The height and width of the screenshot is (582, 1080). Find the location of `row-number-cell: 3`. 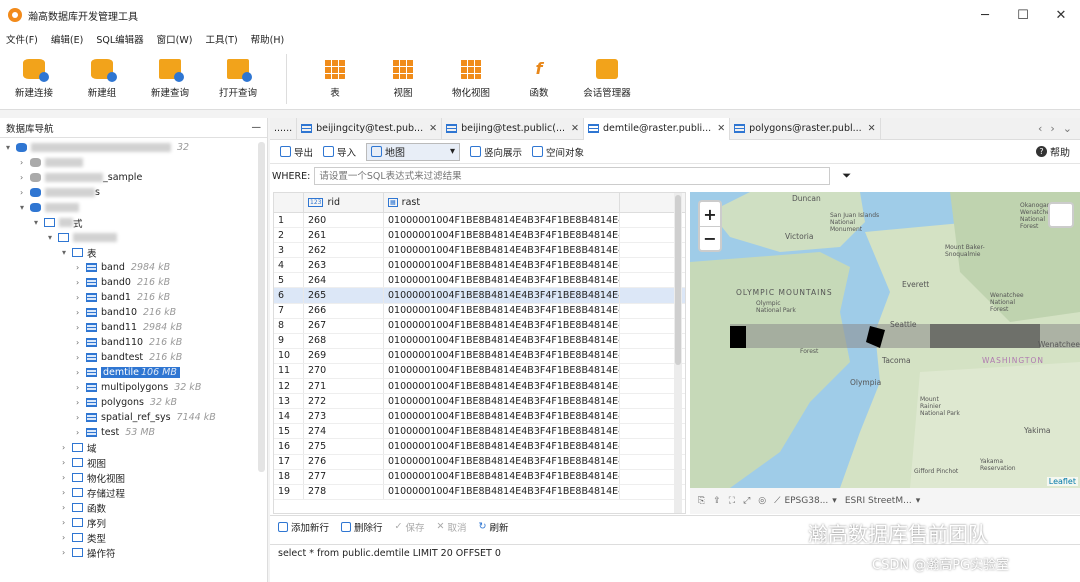

row-number-cell: 3 is located at coordinates (289, 250).